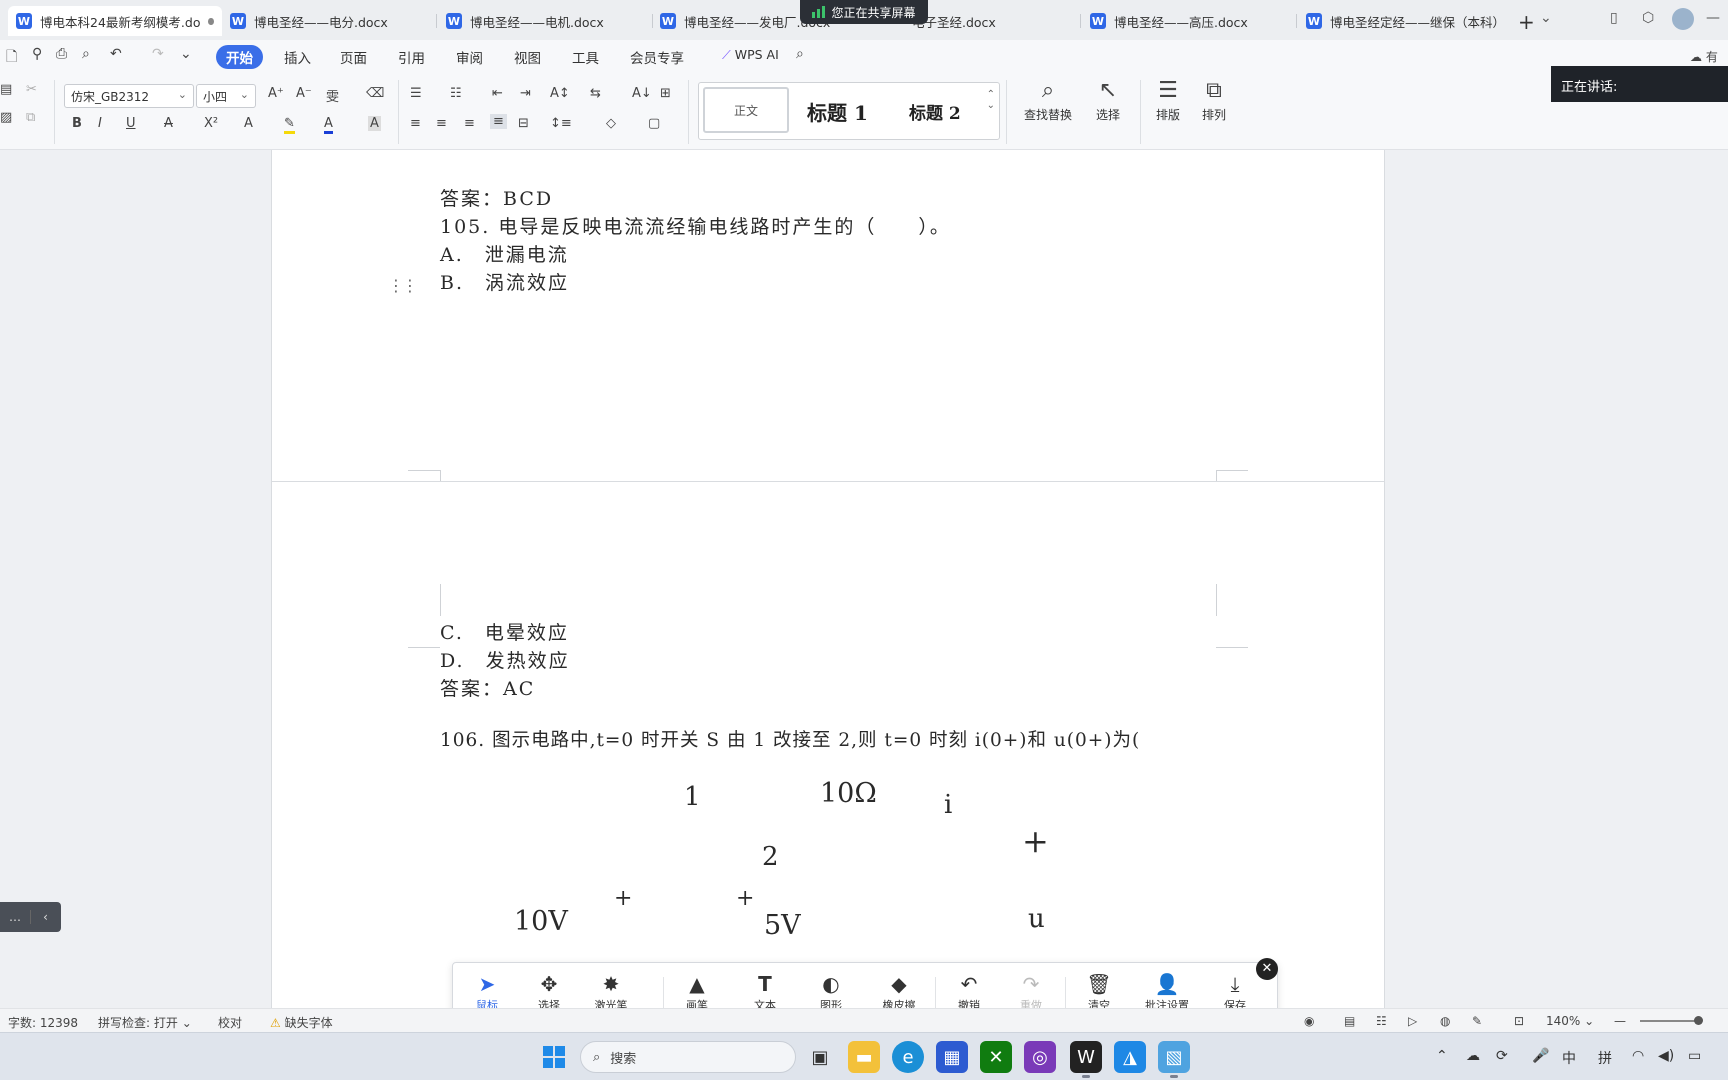 This screenshot has height=1080, width=1728. What do you see at coordinates (1404, 21) in the screenshot?
I see `tab-document-7: W 博电圣经定经——继保（本科）` at bounding box center [1404, 21].